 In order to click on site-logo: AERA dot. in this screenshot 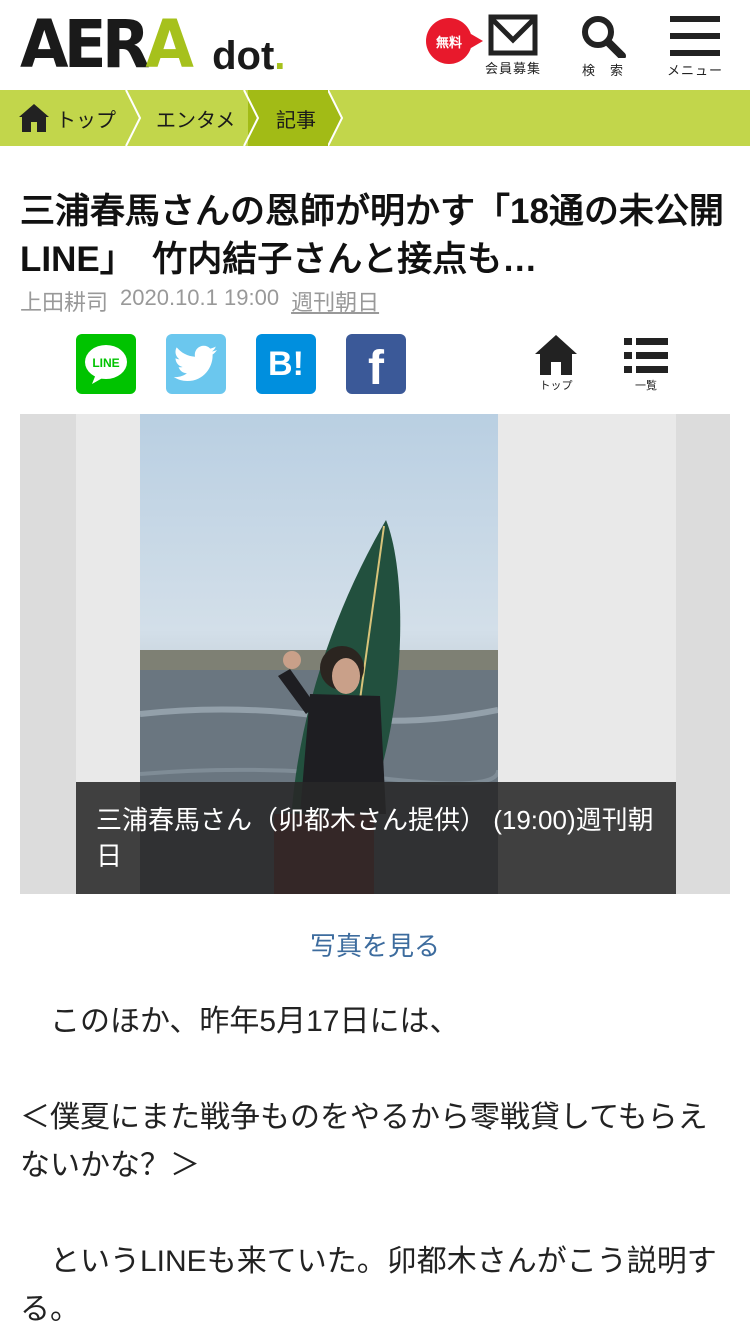, I will do `click(153, 44)`.